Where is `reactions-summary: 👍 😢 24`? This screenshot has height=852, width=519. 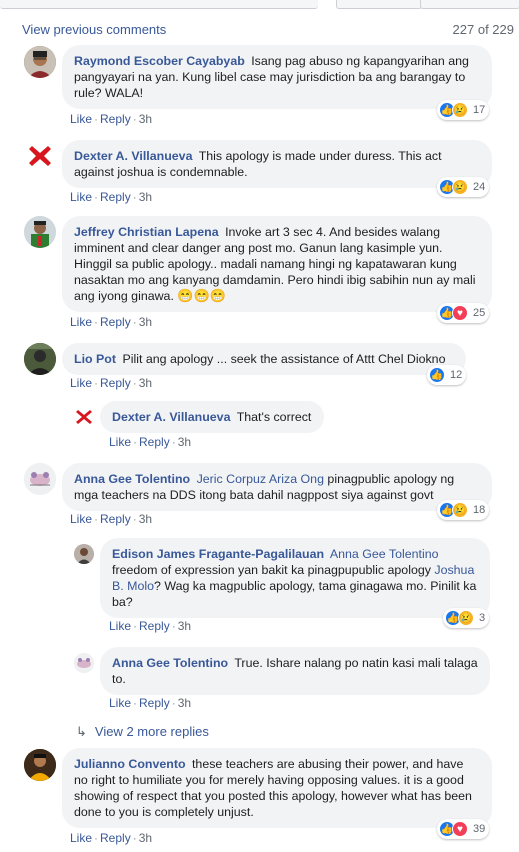
reactions-summary: 👍 😢 24 is located at coordinates (463, 187).